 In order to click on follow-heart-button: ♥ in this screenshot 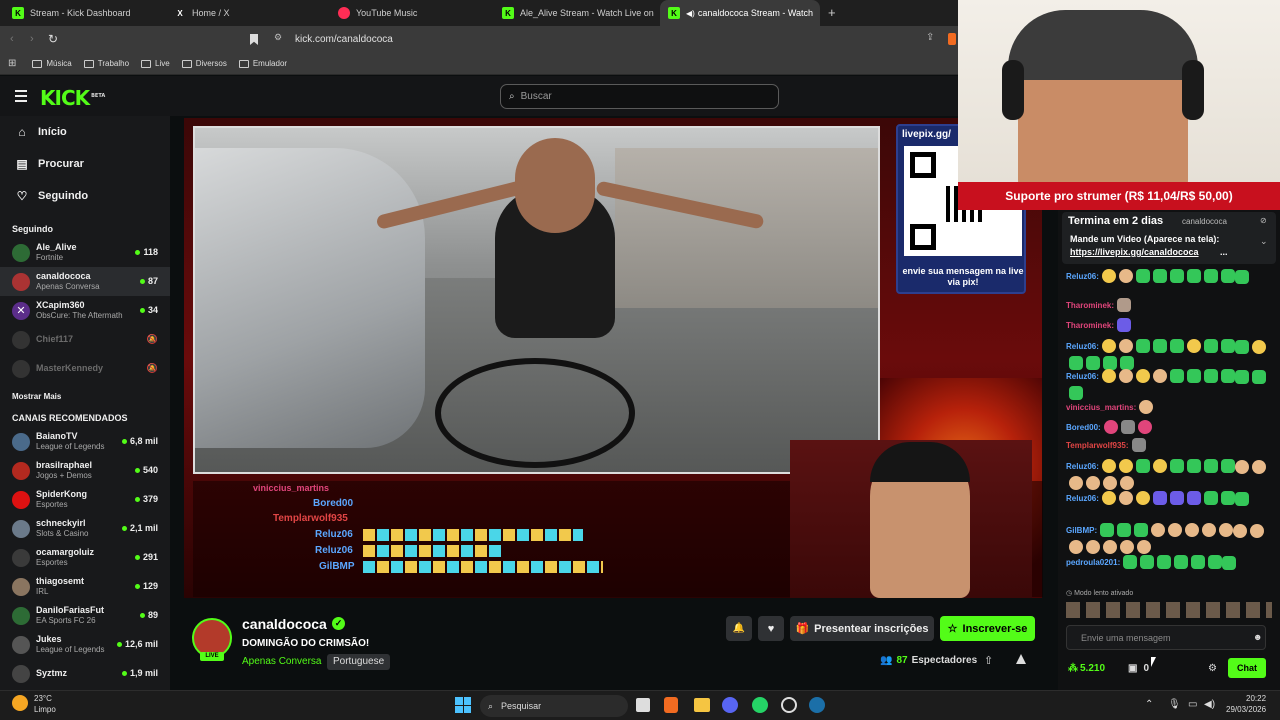, I will do `click(771, 628)`.